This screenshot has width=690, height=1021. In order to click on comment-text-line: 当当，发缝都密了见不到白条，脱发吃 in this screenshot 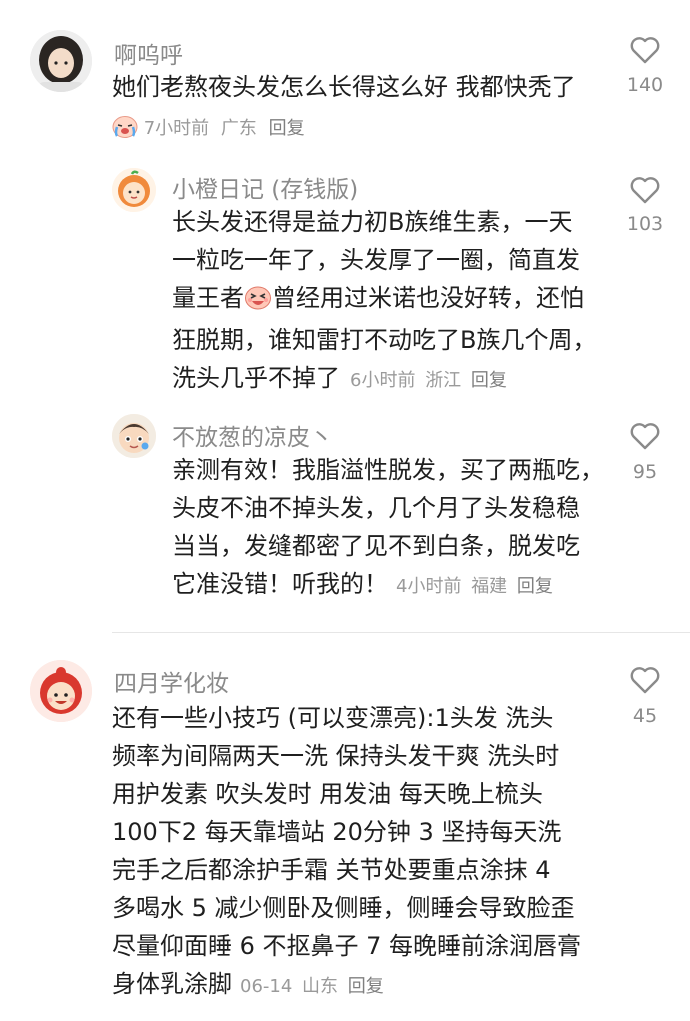, I will do `click(376, 546)`.